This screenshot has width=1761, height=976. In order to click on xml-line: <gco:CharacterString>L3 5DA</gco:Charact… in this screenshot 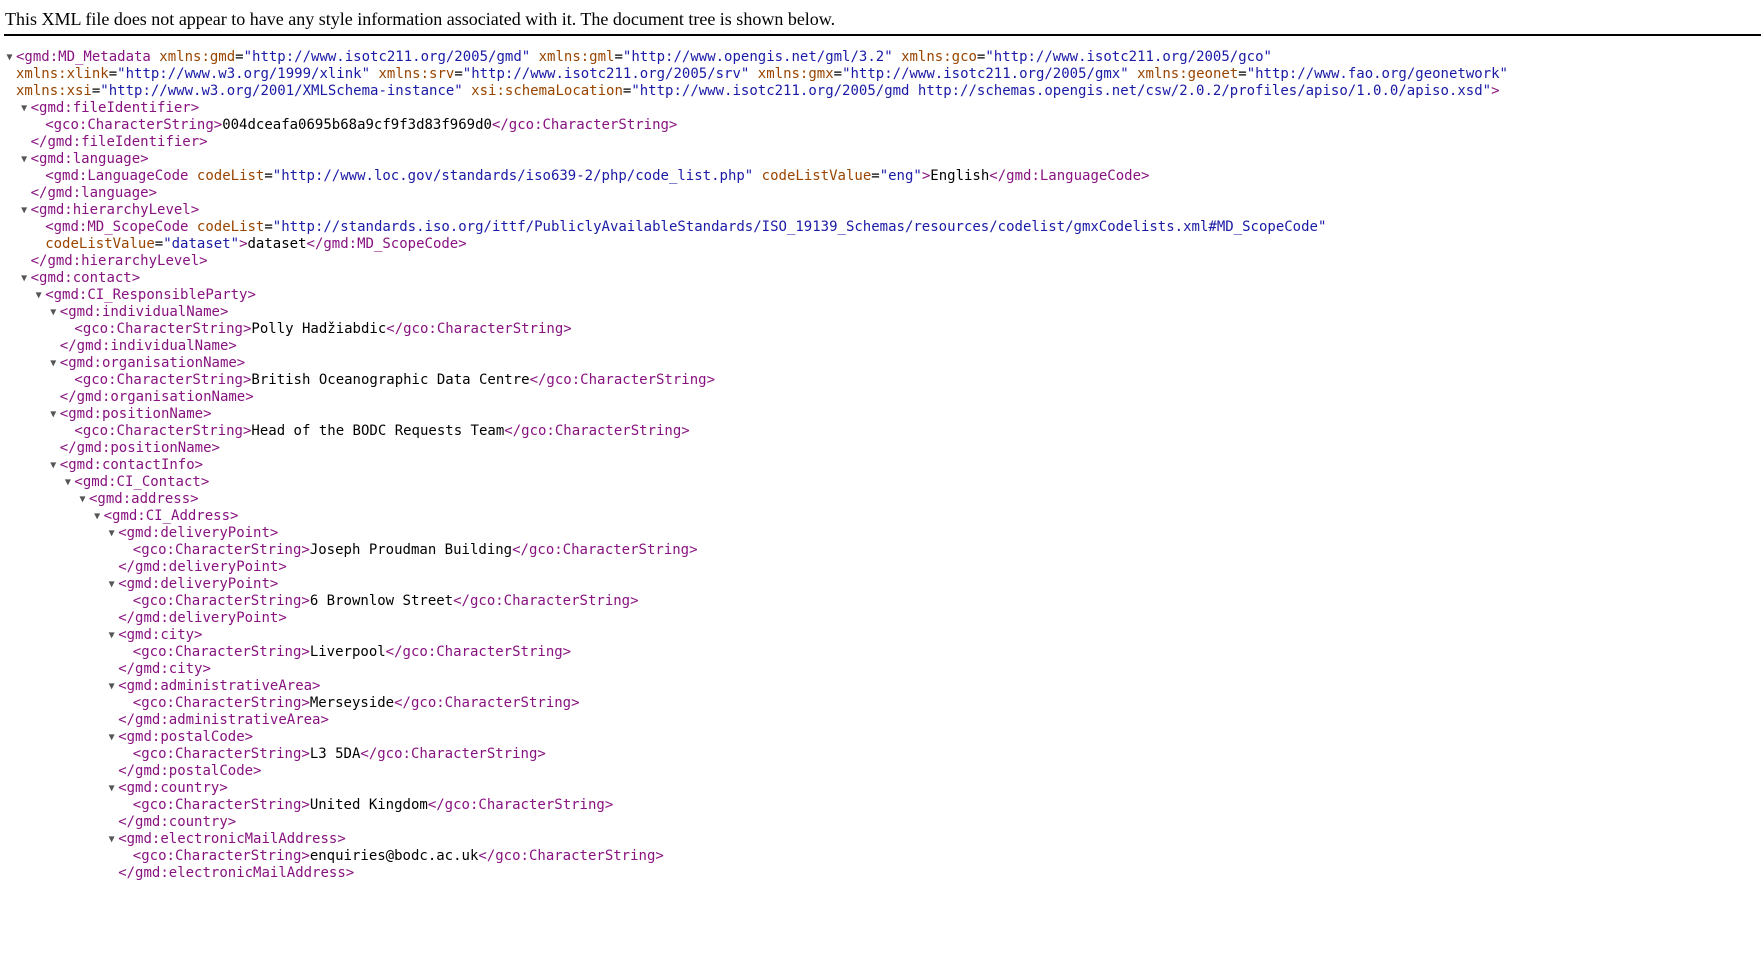, I will do `click(880, 754)`.